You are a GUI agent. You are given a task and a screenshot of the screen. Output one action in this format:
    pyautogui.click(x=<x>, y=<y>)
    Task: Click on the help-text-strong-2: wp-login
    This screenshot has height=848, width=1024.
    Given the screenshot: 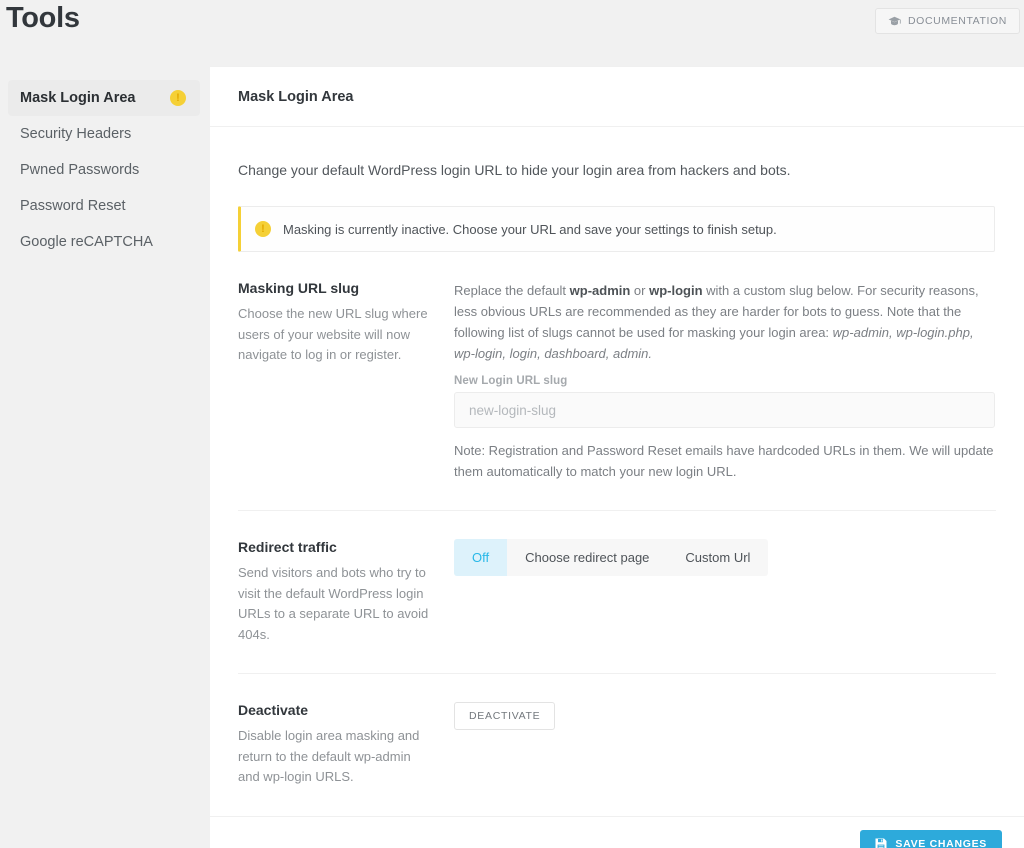 What is the action you would take?
    pyautogui.click(x=676, y=290)
    